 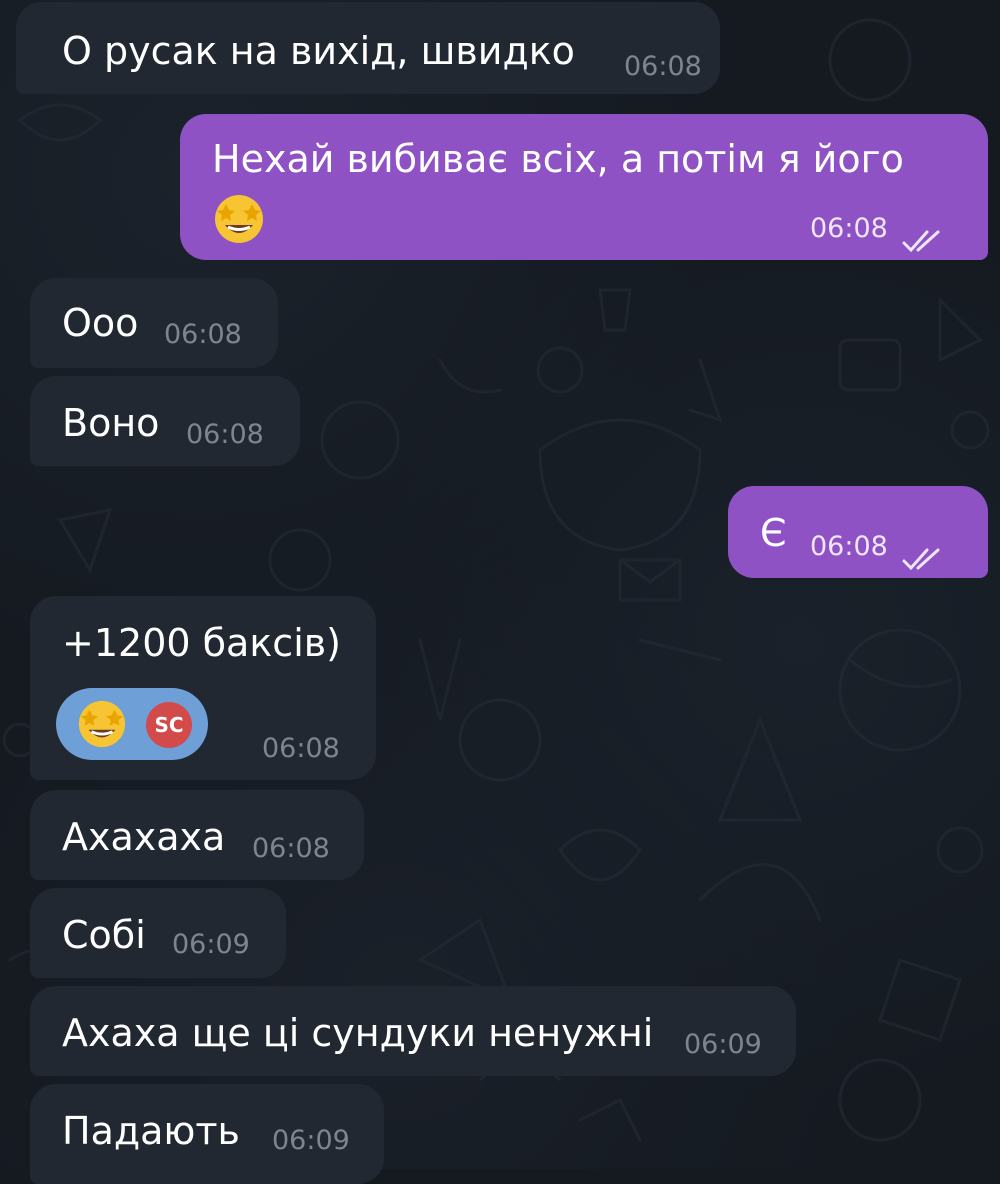 What do you see at coordinates (144, 837) in the screenshot?
I see `message-text: Ахахаха` at bounding box center [144, 837].